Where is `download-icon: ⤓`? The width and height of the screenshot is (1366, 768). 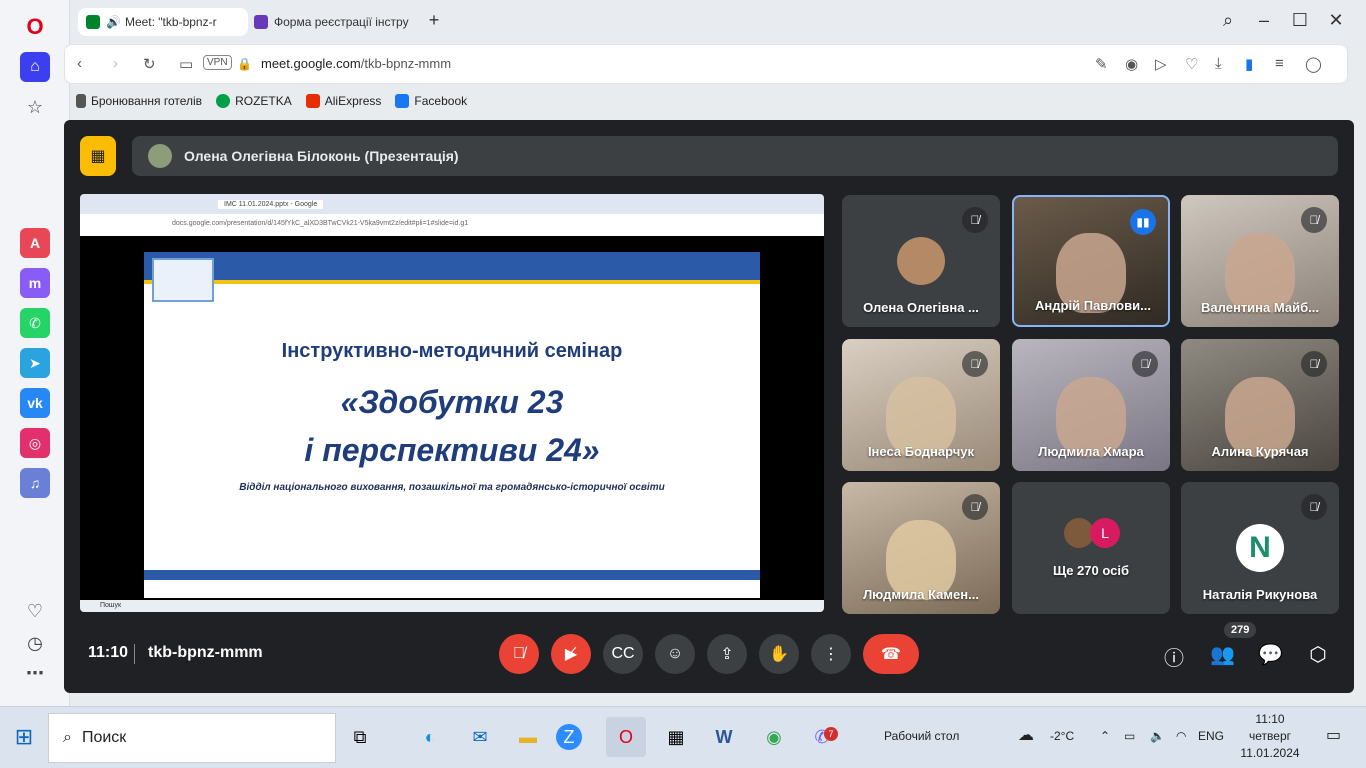
download-icon: ⤓ is located at coordinates (1218, 63).